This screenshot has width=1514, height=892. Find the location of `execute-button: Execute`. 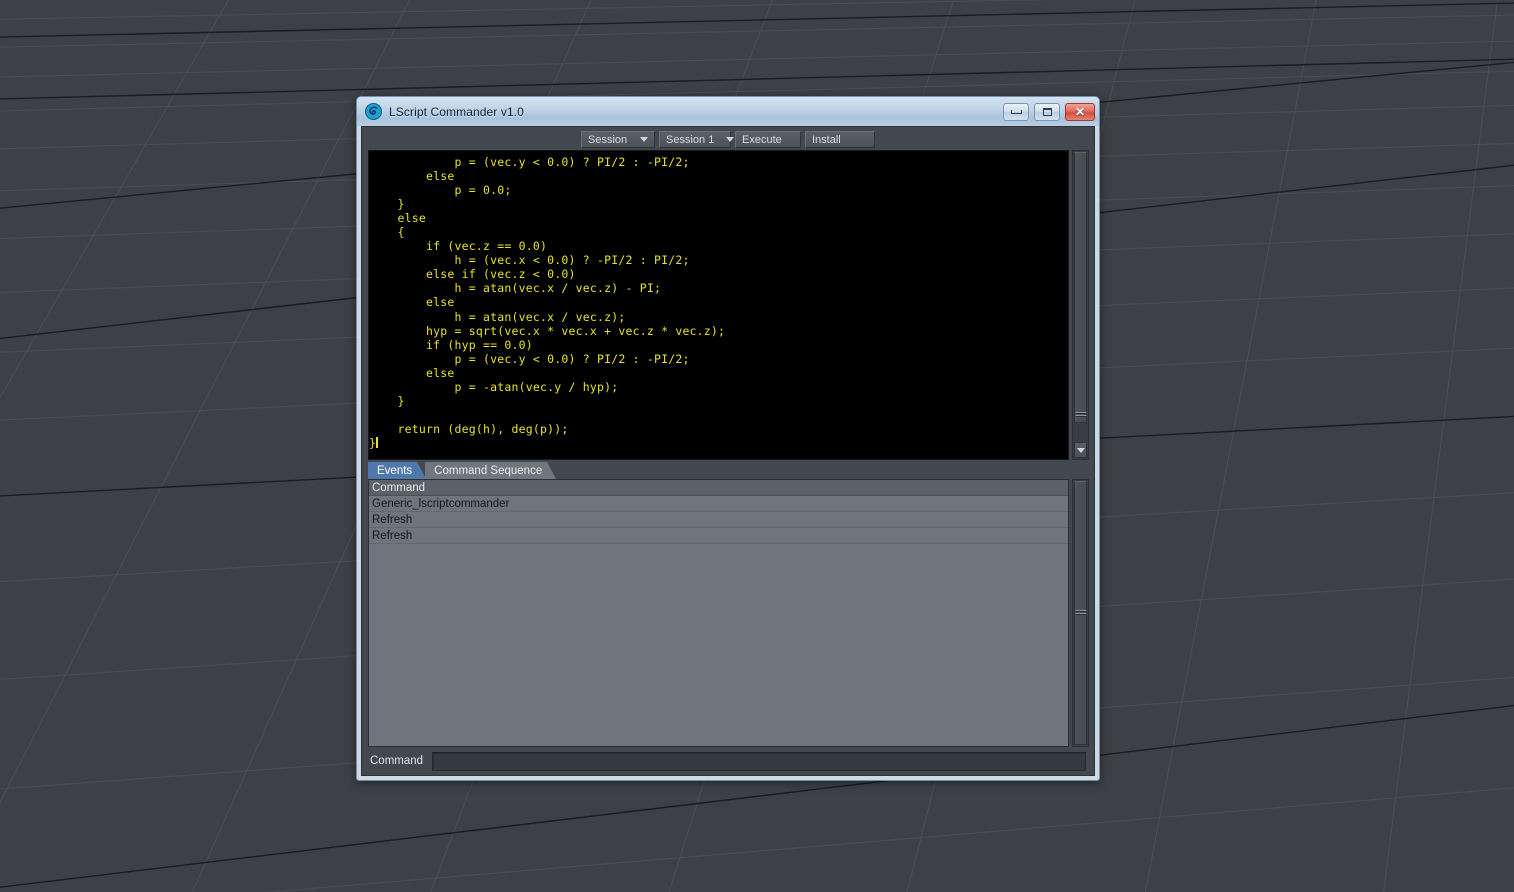

execute-button: Execute is located at coordinates (768, 139).